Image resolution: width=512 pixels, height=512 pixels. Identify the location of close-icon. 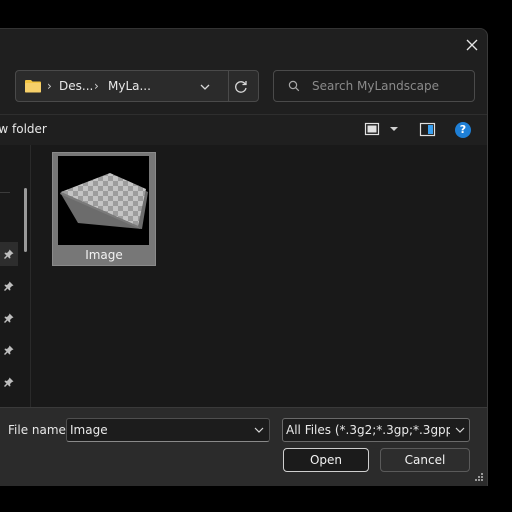
(472, 45).